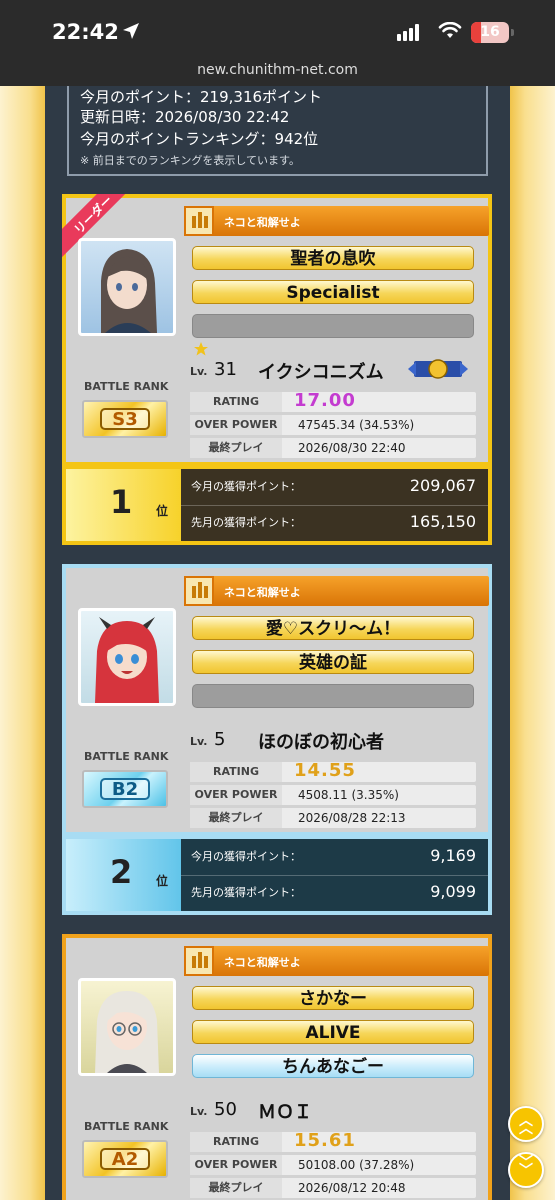 The image size is (555, 1200). I want to click on chevron-up-icon: ︿, so click(526, 1129).